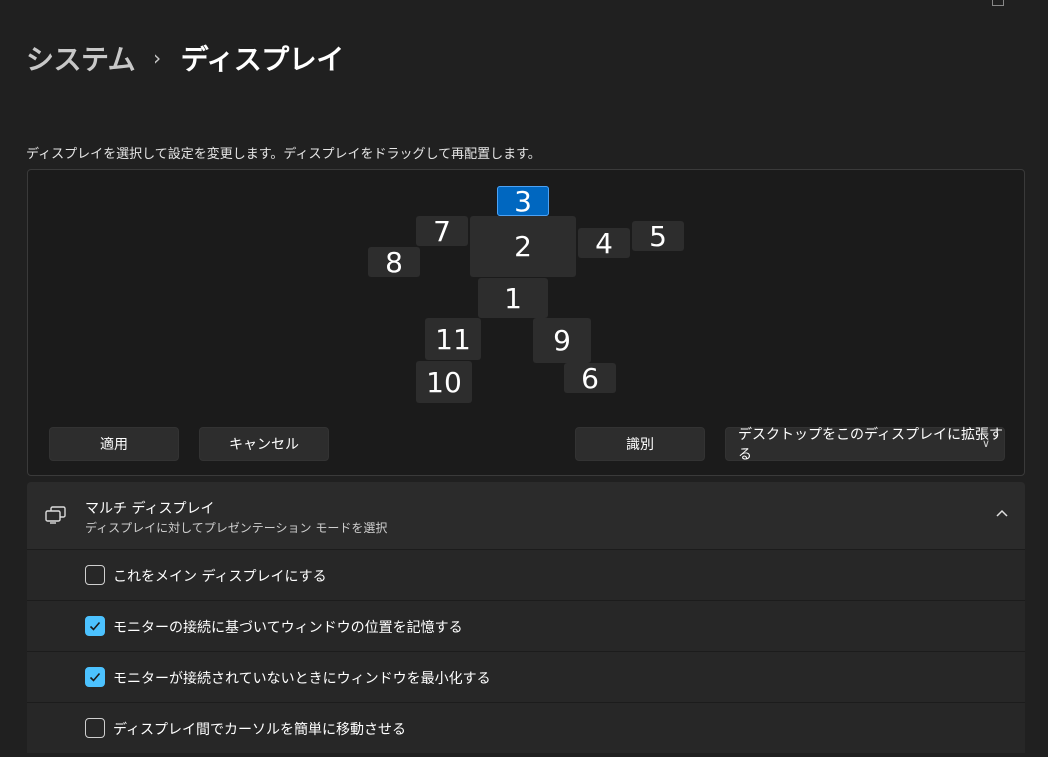  I want to click on monitor-8: 8, so click(394, 262).